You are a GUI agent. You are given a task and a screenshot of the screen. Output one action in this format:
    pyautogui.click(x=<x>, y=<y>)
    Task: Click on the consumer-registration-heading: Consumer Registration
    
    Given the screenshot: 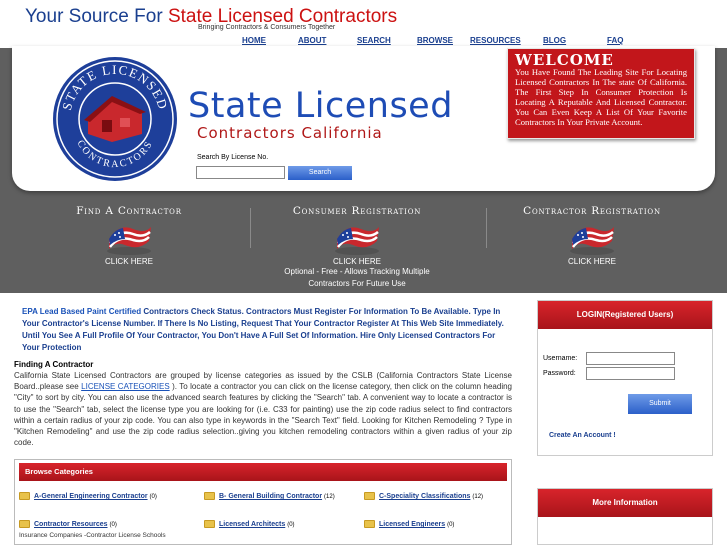 What is the action you would take?
    pyautogui.click(x=357, y=211)
    